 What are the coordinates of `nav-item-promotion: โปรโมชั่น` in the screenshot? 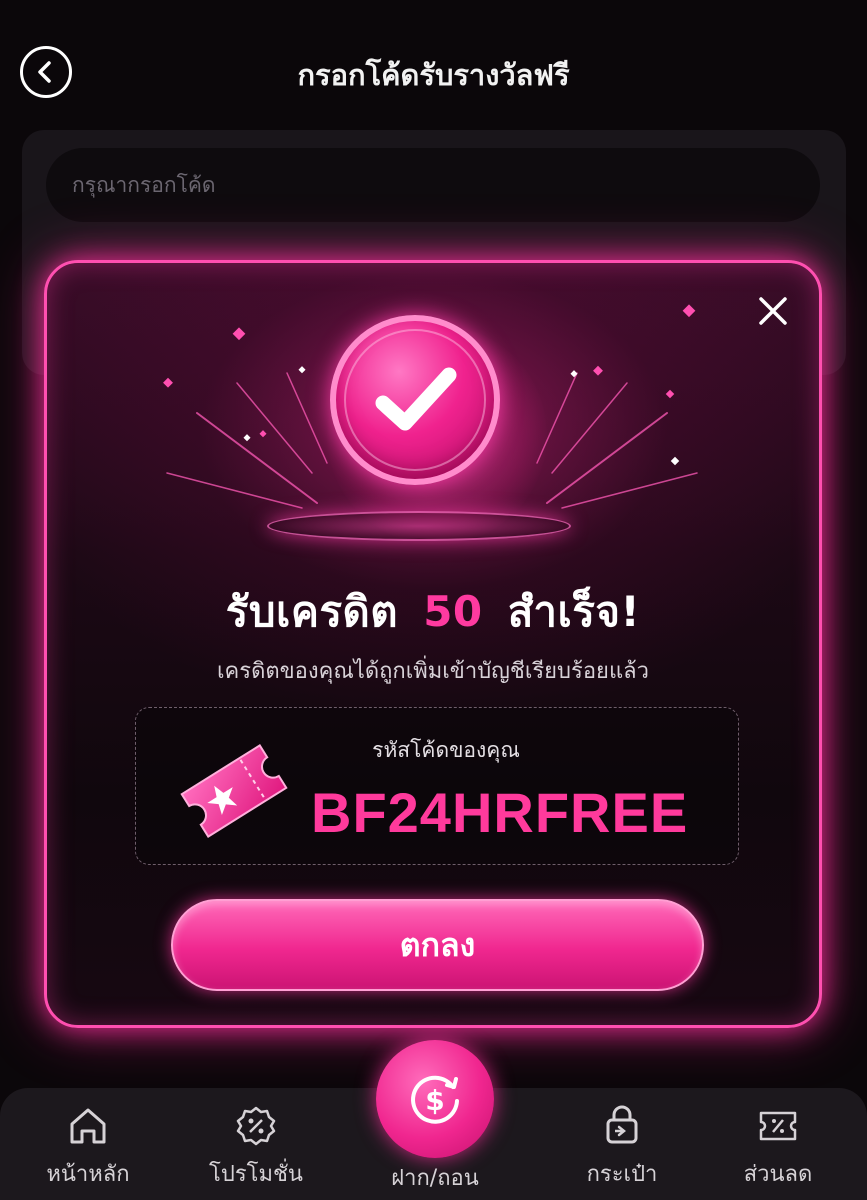 It's located at (256, 1147).